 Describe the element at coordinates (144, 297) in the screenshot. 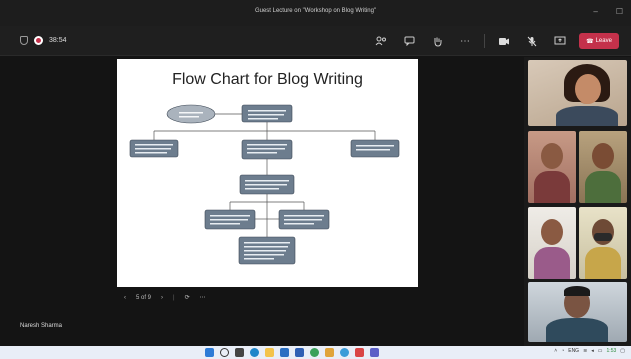

I see `slide-counter: 5 of 9` at that location.